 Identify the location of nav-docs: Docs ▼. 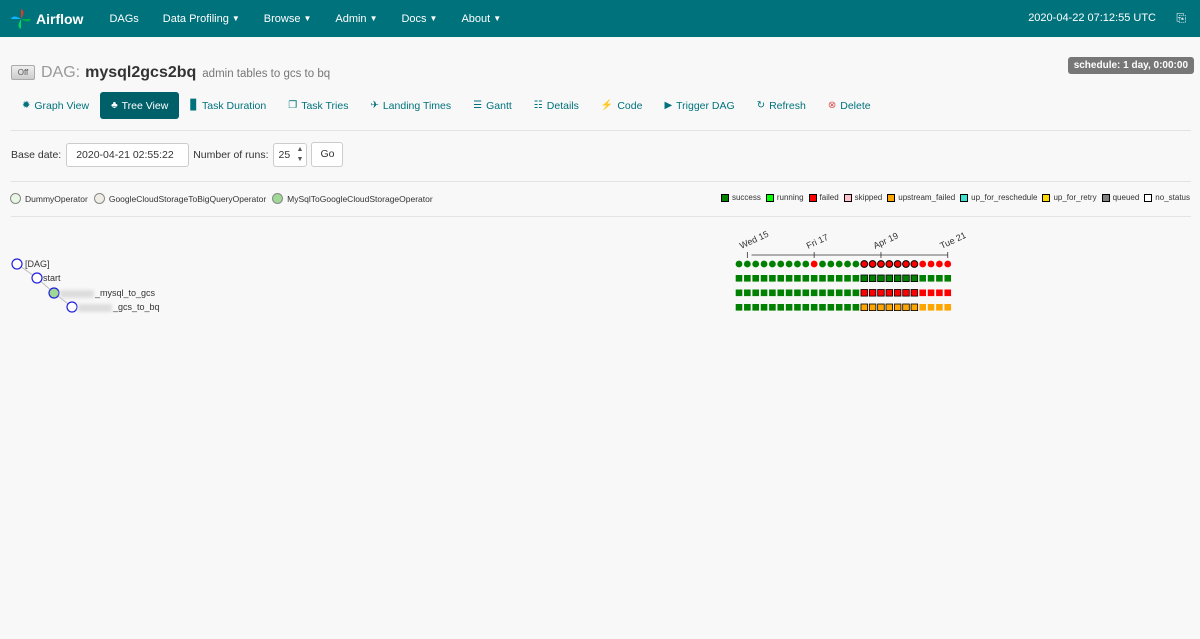
(419, 19).